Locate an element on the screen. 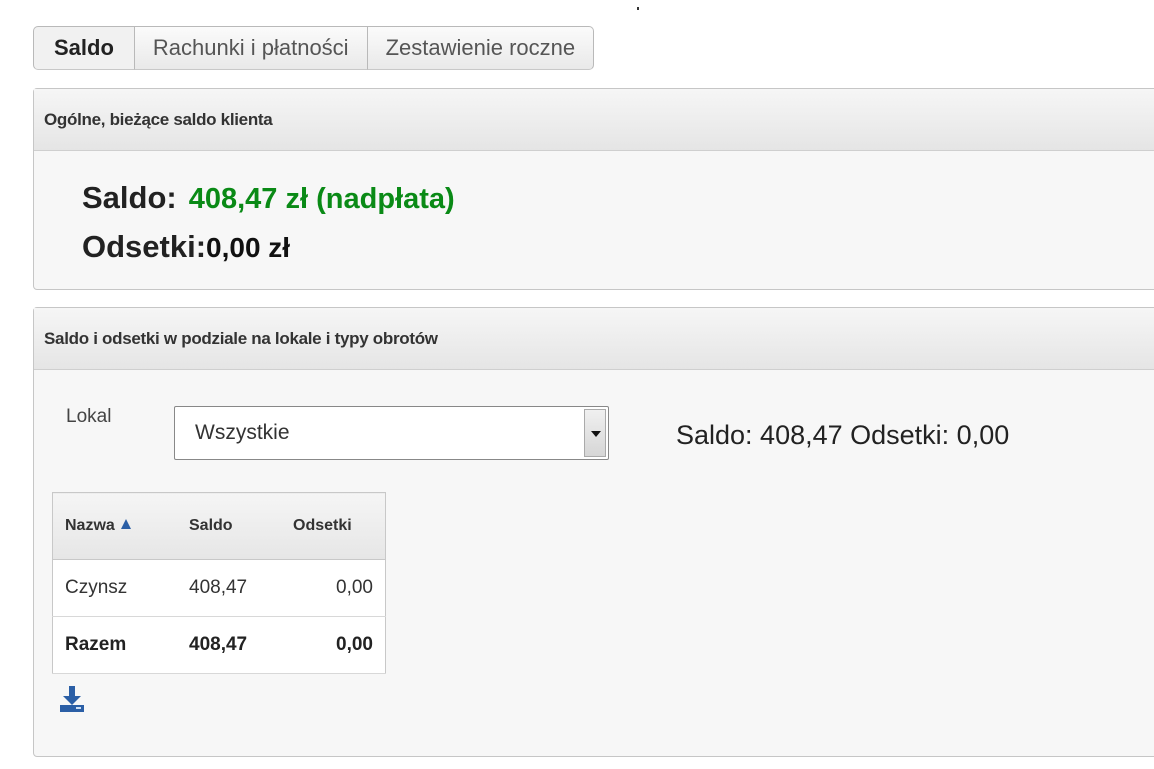 This screenshot has height=769, width=1154. table-row: Czynsz 408,47 0,00 is located at coordinates (219, 588).